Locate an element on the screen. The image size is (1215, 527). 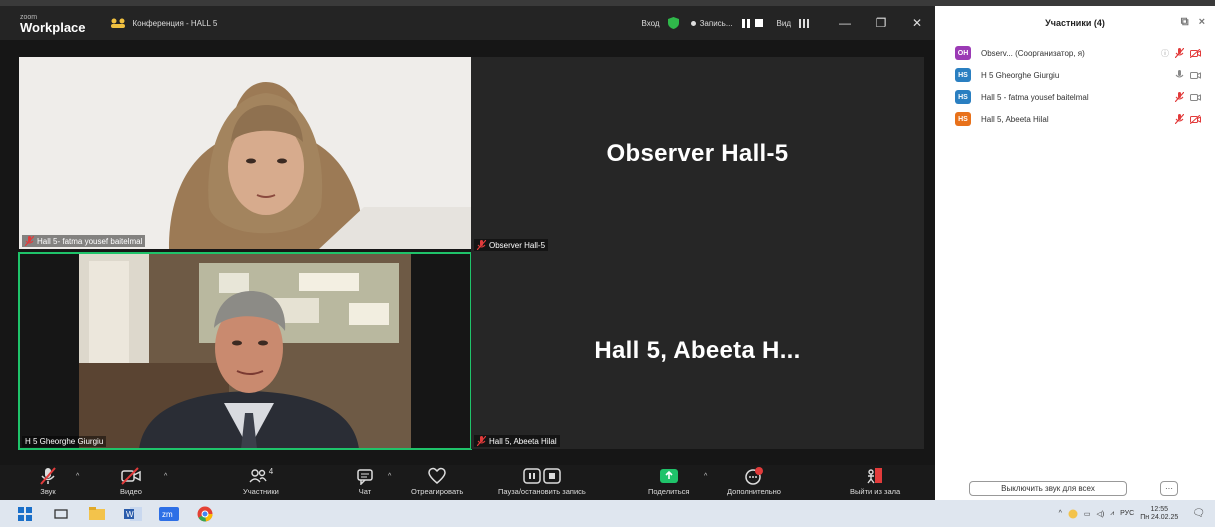
tile-label: Hall 5, Abeeta Hilal is located at coordinates (517, 441).